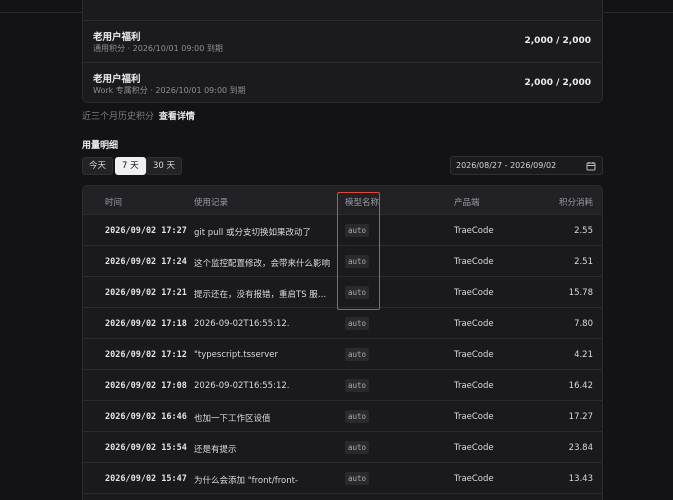 This screenshot has height=500, width=673. Describe the element at coordinates (146, 448) in the screenshot. I see `row-time: 2026/09/02 15:54` at that location.